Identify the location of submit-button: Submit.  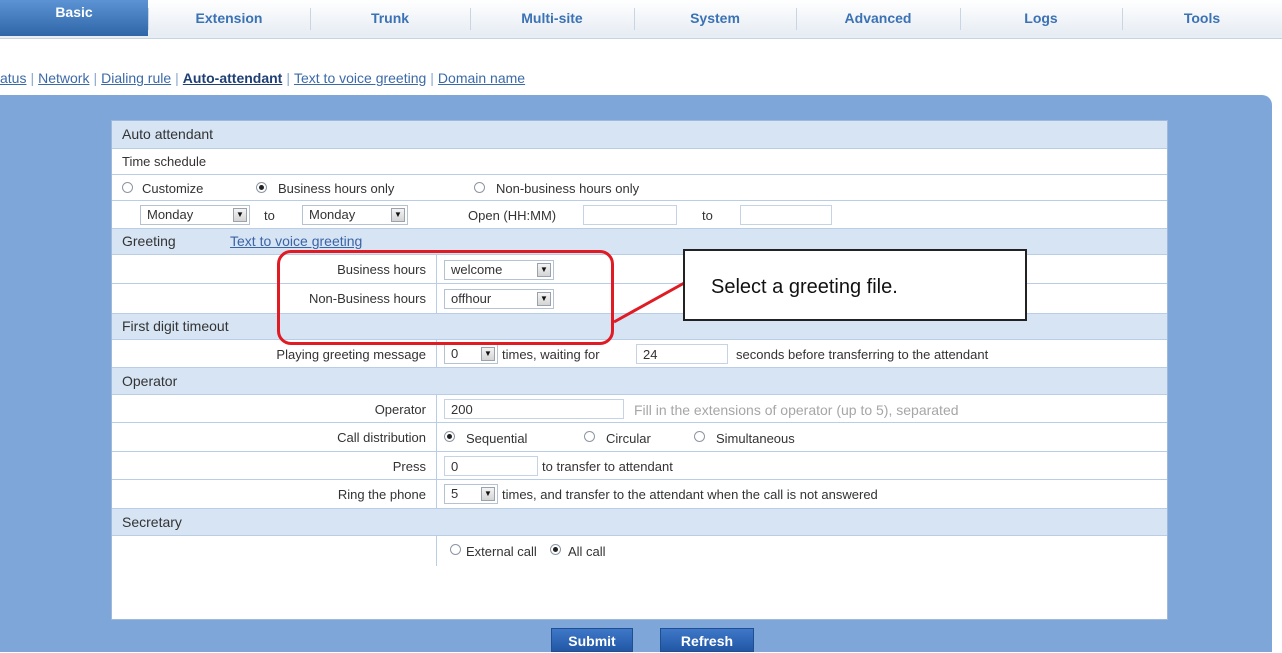
(592, 640).